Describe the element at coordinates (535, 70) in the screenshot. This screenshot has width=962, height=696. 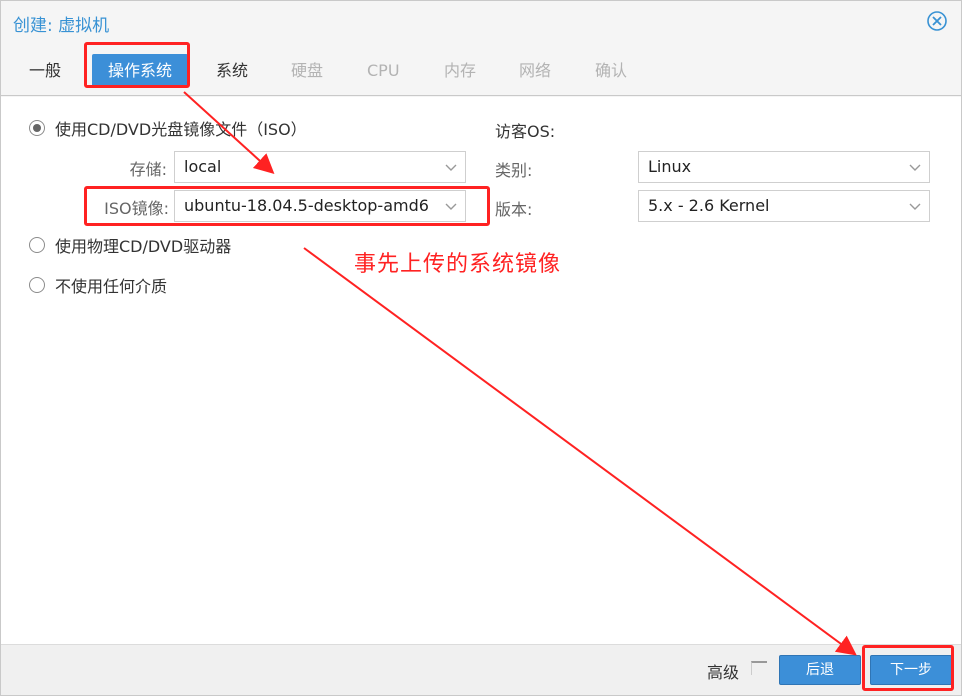
I see `tab-network: 网络` at that location.